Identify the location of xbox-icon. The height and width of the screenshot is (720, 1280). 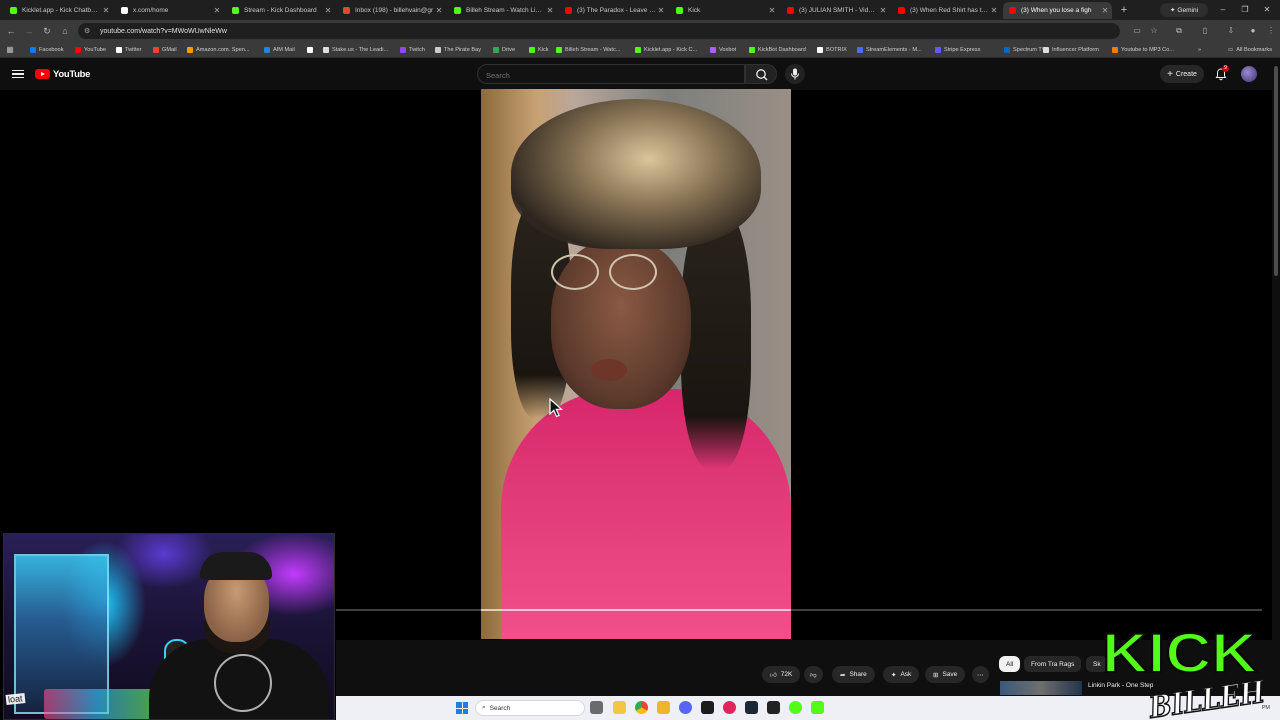
(795, 707).